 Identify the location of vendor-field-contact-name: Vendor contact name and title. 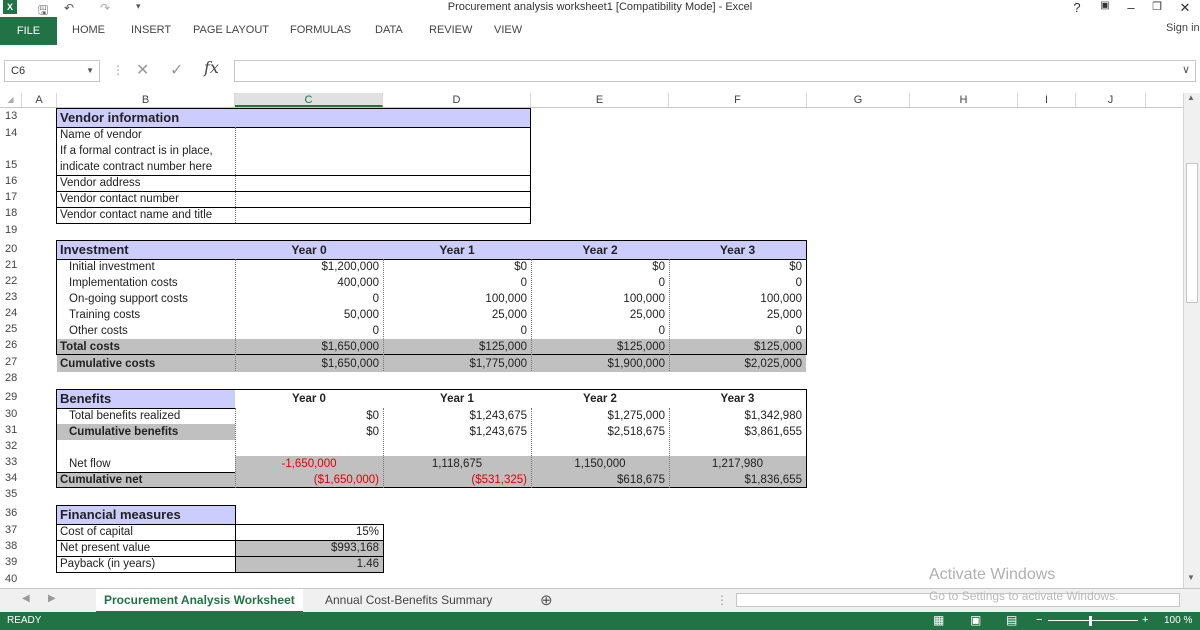
(146, 215).